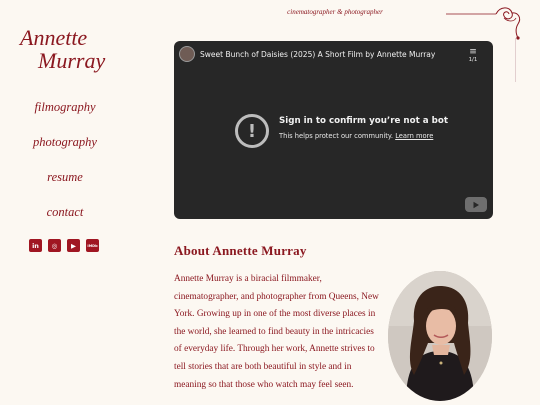  Describe the element at coordinates (65, 183) in the screenshot. I see `nav-item-resume: resume` at that location.